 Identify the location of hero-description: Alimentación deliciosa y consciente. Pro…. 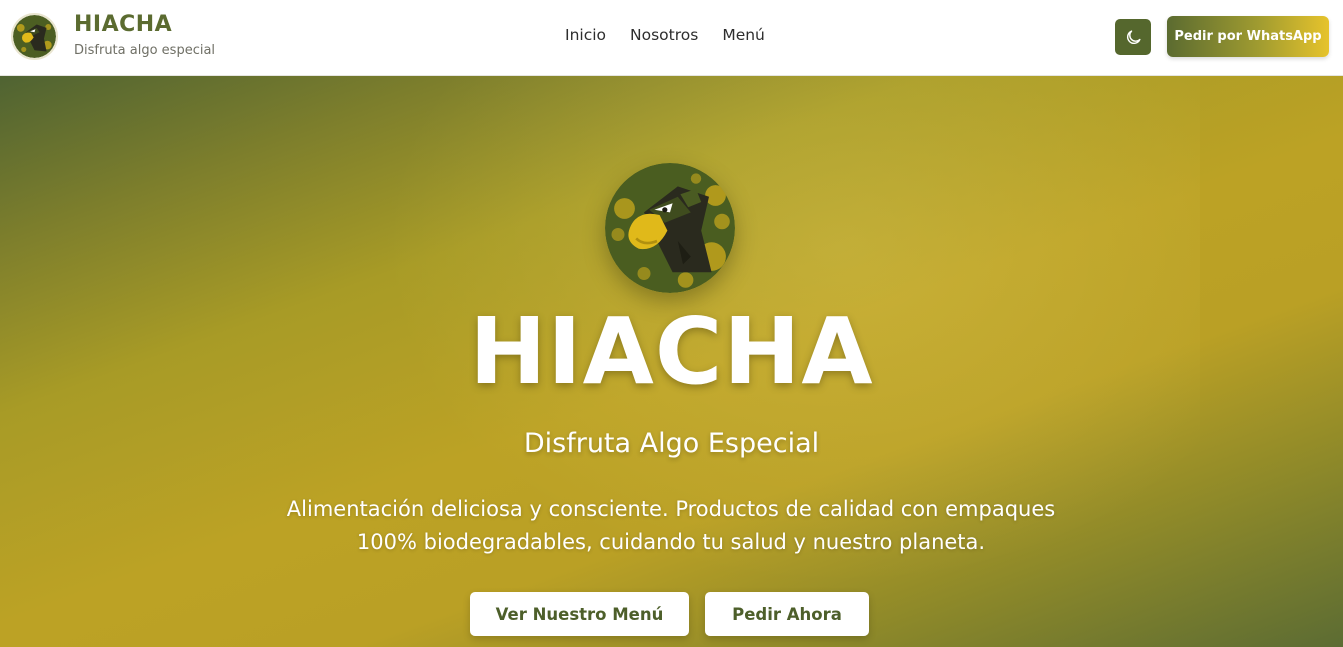
(671, 525).